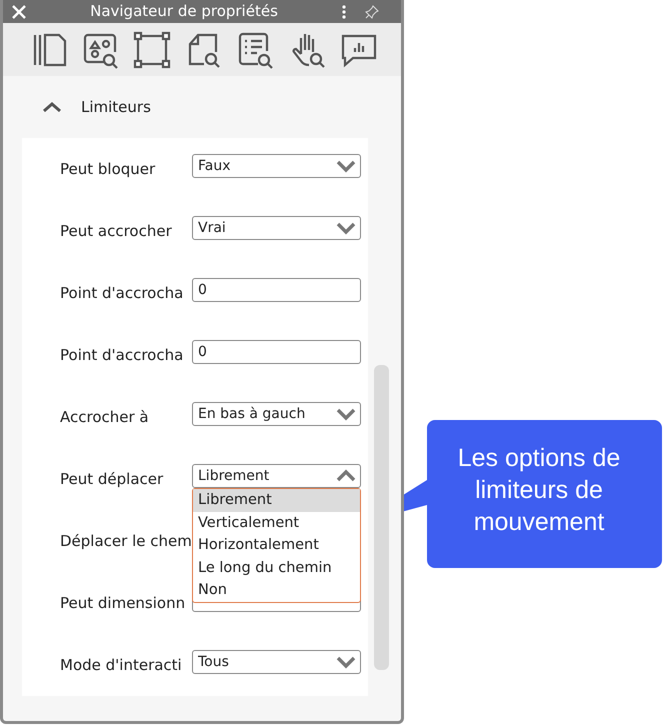 Image resolution: width=666 pixels, height=727 pixels. What do you see at coordinates (276, 228) in the screenshot?
I see `dropdown-field: Vrai` at bounding box center [276, 228].